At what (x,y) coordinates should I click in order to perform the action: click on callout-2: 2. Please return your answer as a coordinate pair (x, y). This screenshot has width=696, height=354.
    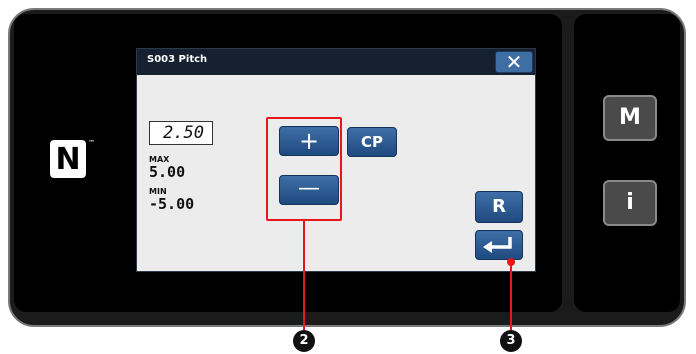
    Looking at the image, I should click on (304, 341).